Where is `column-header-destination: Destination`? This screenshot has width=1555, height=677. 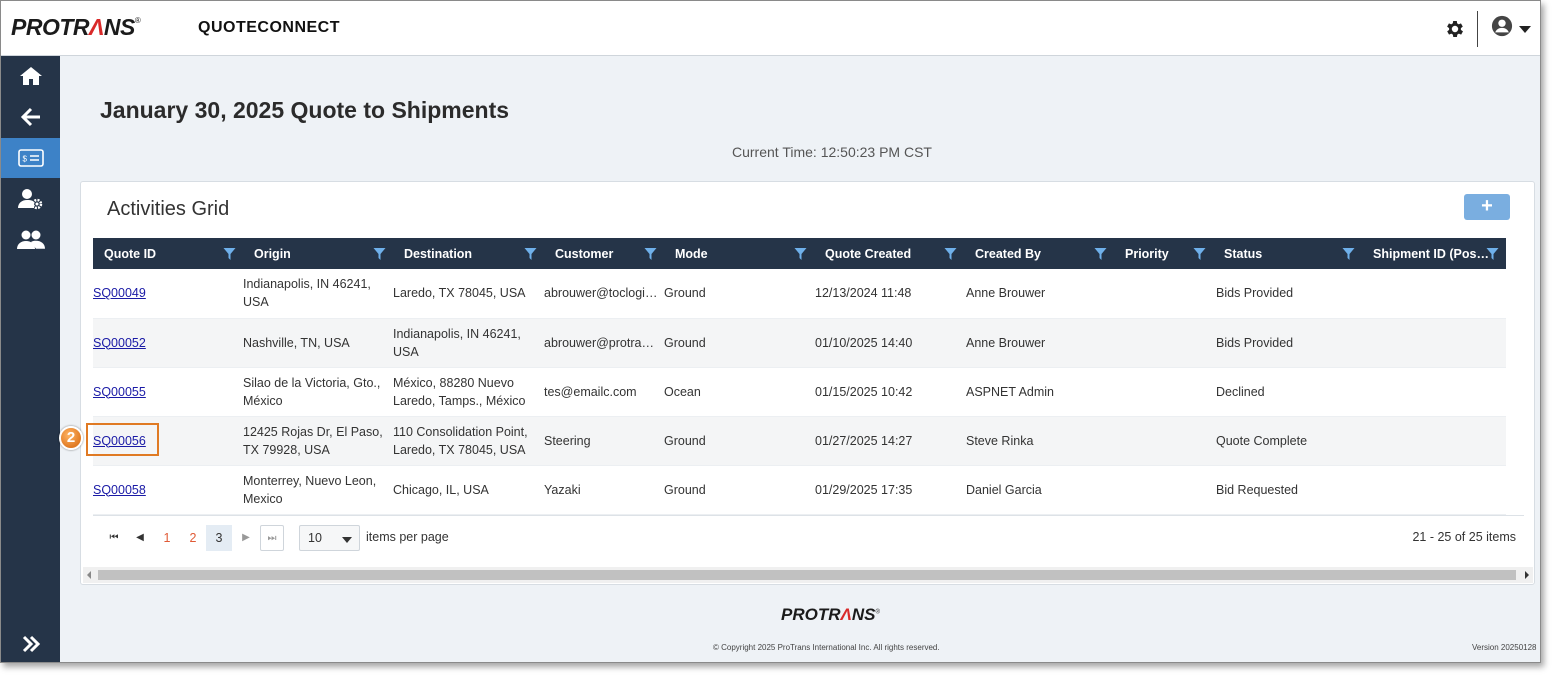 column-header-destination: Destination is located at coordinates (468, 253).